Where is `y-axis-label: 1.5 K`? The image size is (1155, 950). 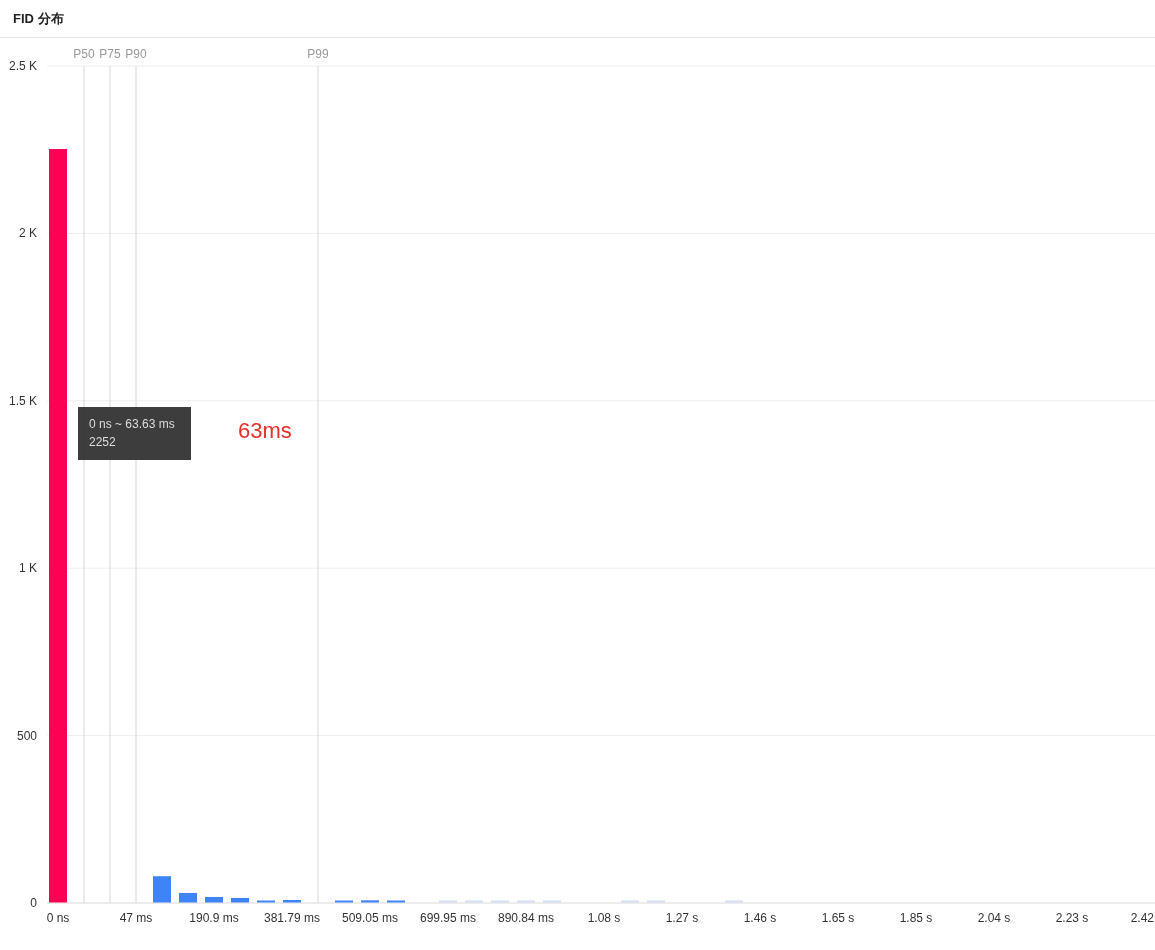
y-axis-label: 1.5 K is located at coordinates (22, 400).